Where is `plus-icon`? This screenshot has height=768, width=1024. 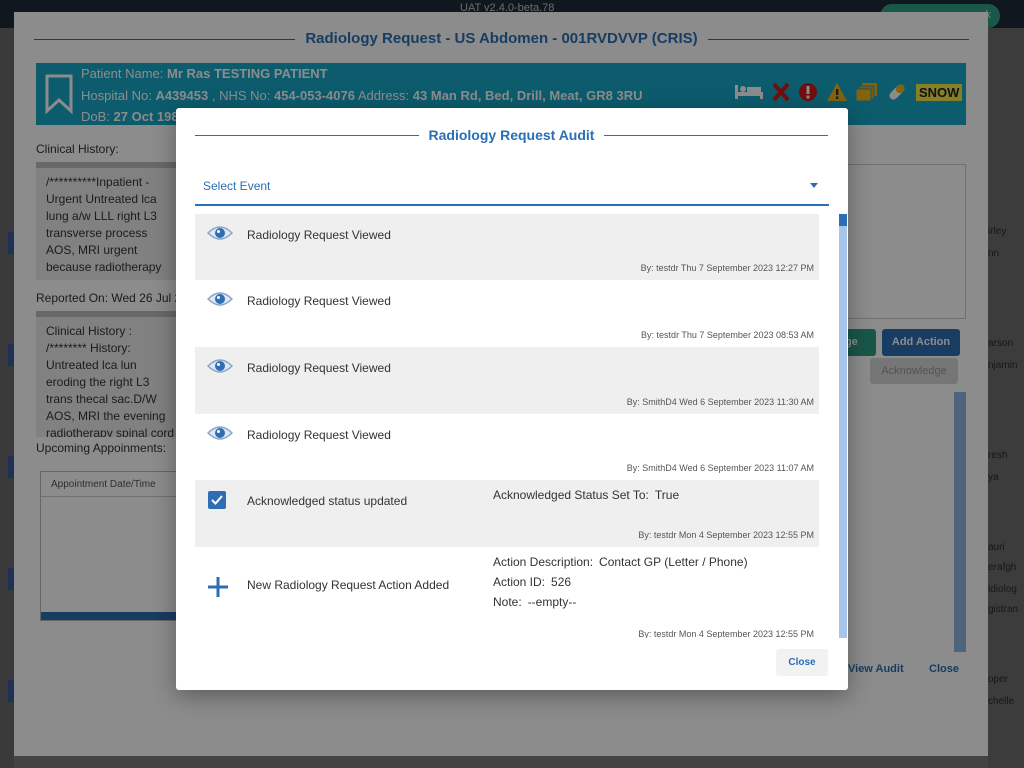
plus-icon is located at coordinates (218, 589).